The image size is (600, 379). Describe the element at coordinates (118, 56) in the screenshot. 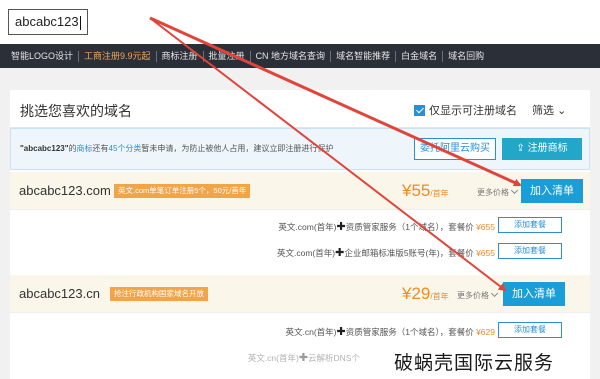

I see `nav-item-business-registration: 工商注册9.9元起` at that location.